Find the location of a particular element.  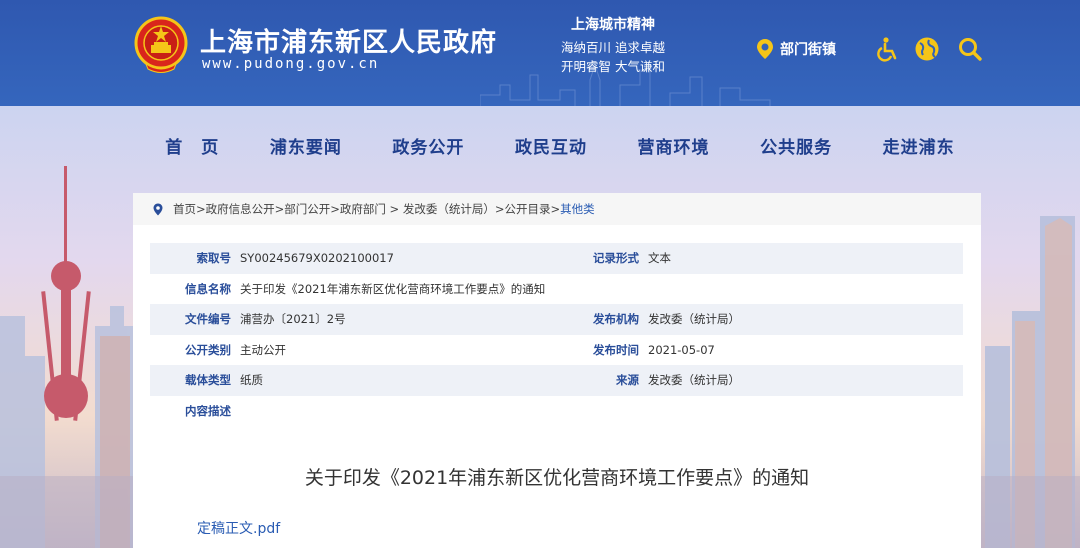

info-label: 文件编号 is located at coordinates (208, 319).